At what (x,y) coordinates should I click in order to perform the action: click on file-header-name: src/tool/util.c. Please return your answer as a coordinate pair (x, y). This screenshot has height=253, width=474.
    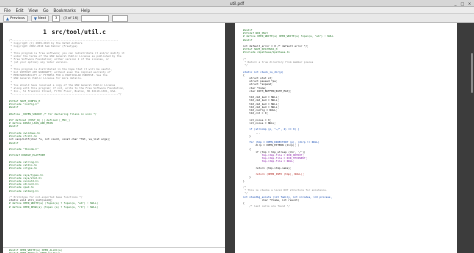
    Looking at the image, I should click on (78, 32).